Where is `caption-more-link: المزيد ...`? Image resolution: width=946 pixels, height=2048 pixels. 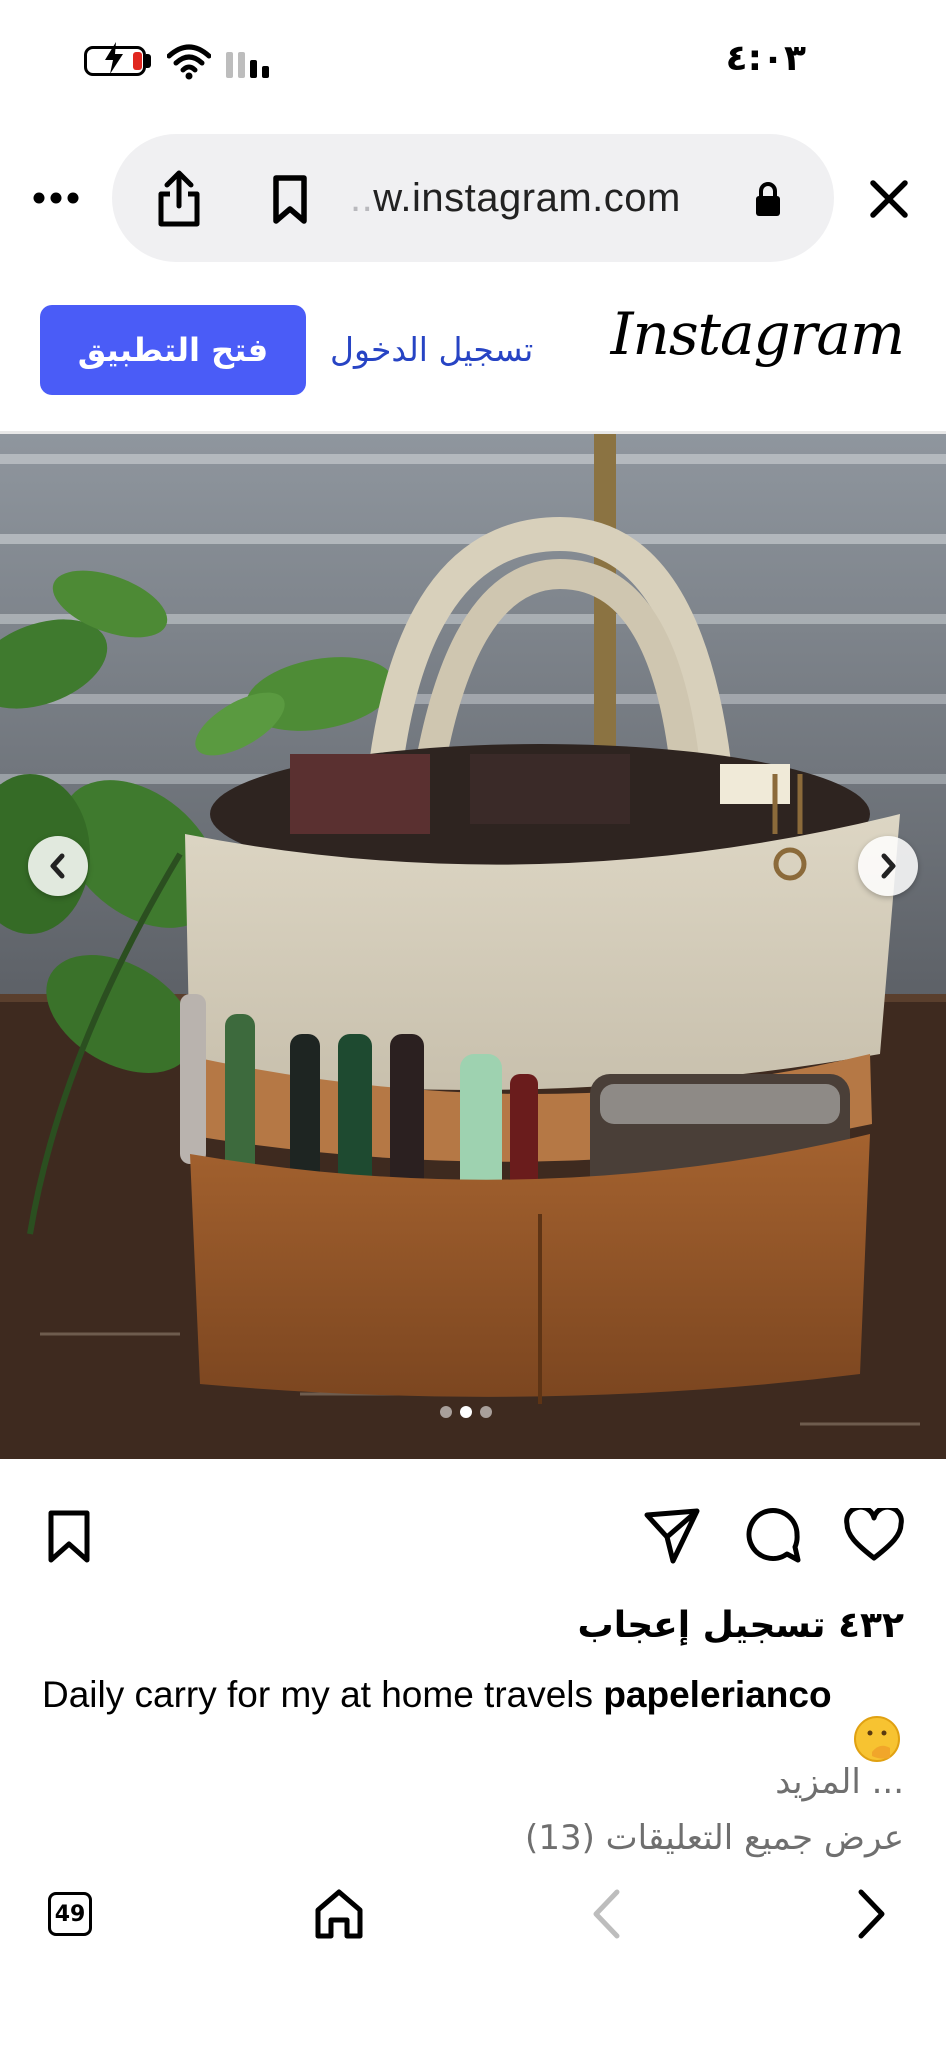 caption-more-link: المزيد ... is located at coordinates (839, 1782).